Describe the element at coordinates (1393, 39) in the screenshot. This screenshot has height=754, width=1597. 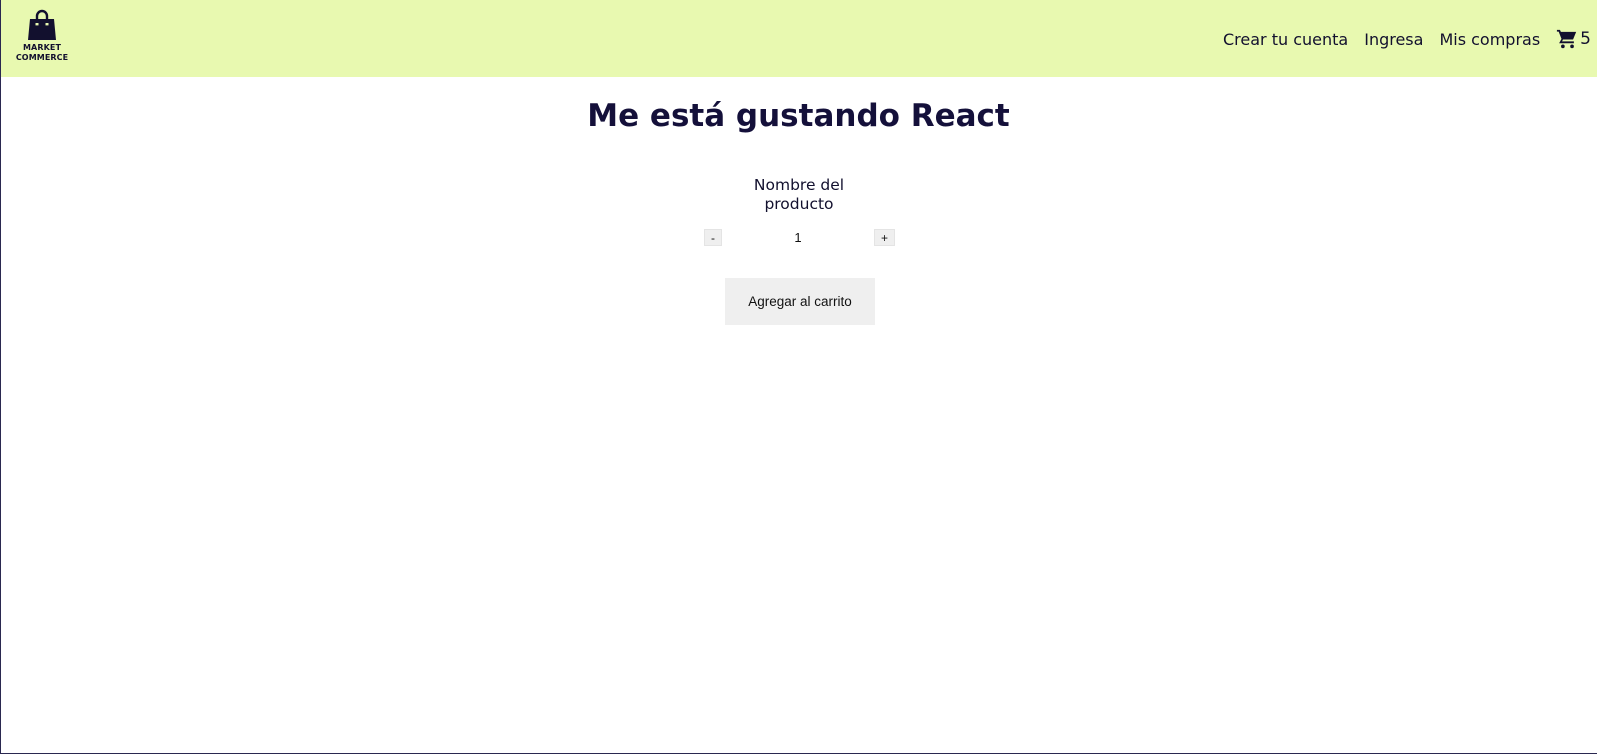
I see `login-link: Ingresa` at that location.